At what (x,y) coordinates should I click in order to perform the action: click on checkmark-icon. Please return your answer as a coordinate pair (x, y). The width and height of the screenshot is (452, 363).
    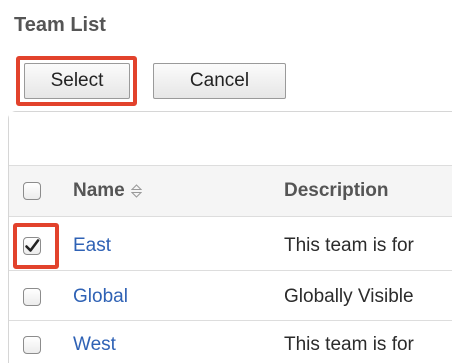
    Looking at the image, I should click on (32, 245).